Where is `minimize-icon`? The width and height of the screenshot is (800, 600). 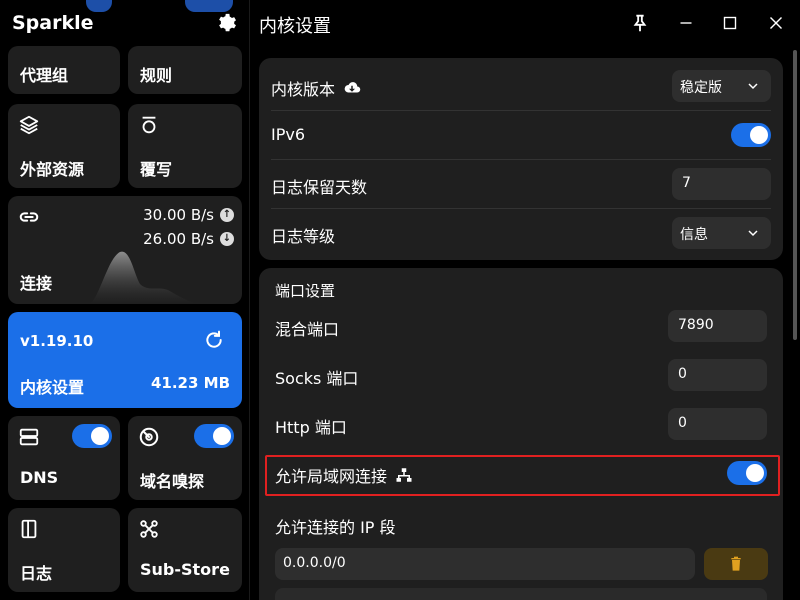 minimize-icon is located at coordinates (686, 23).